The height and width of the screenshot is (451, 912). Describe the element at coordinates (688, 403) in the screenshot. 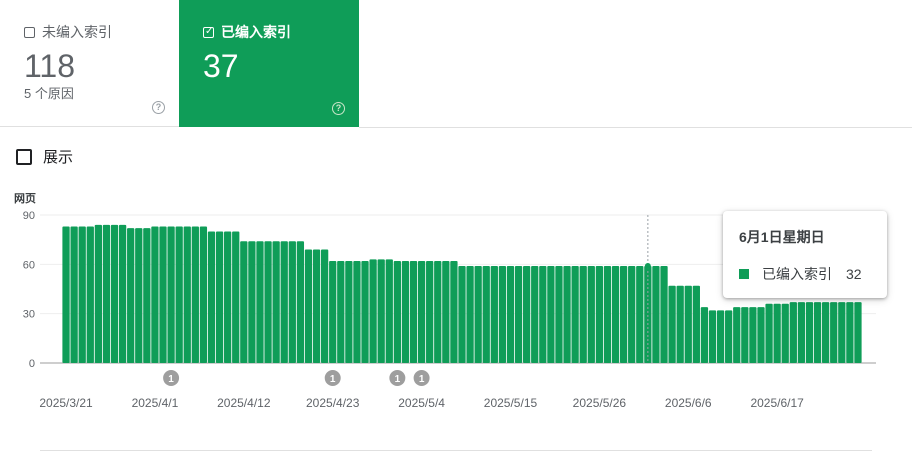

I see `x-tick-label: 2025/6/6` at that location.